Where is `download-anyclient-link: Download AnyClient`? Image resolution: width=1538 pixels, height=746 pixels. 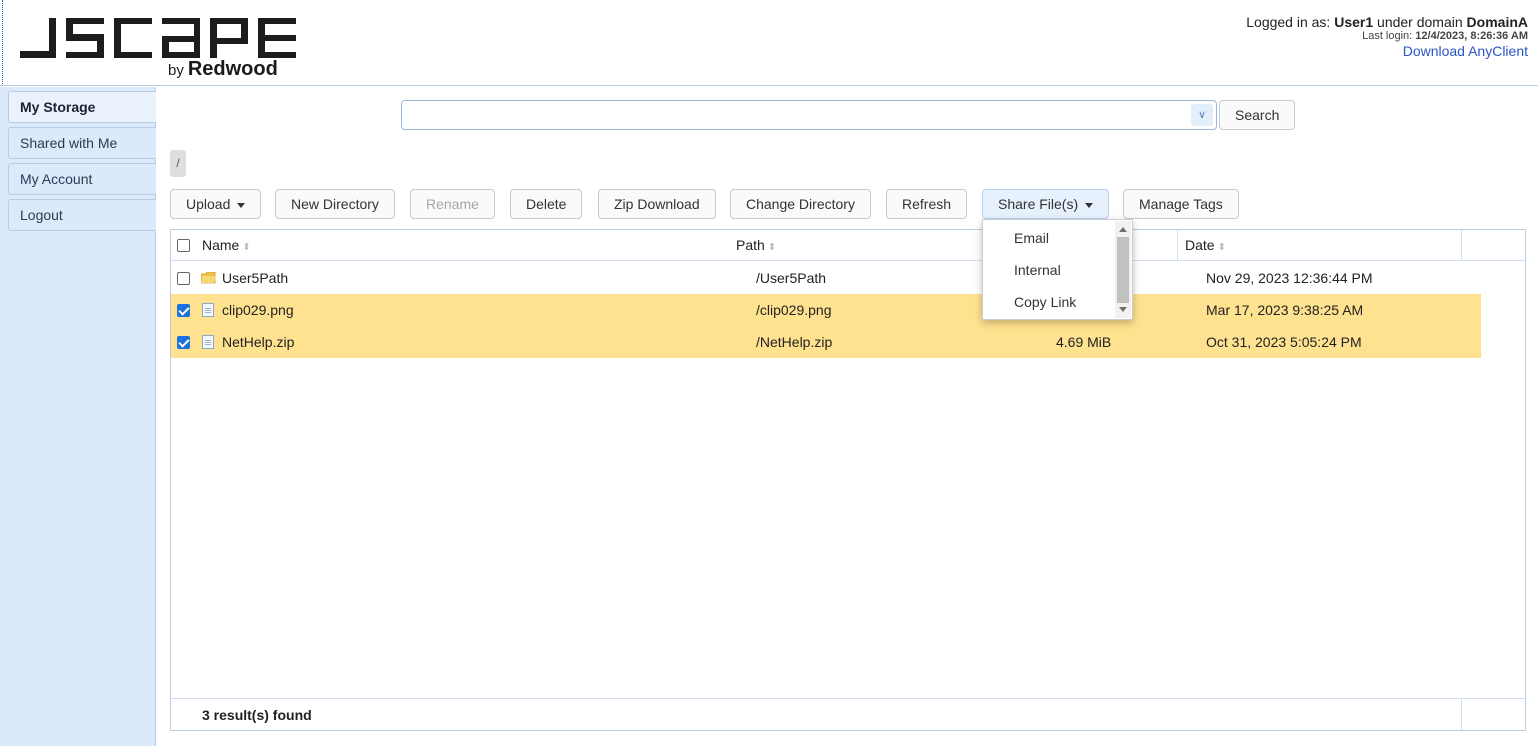
download-anyclient-link: Download AnyClient is located at coordinates (1465, 51).